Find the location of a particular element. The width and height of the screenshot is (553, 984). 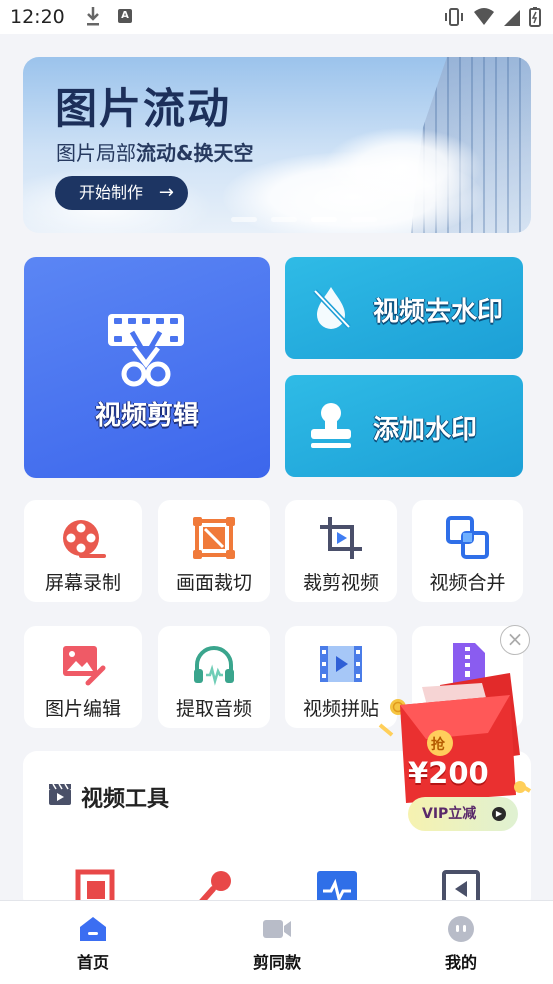

nav-template-label: 剪同款 is located at coordinates (276, 962).